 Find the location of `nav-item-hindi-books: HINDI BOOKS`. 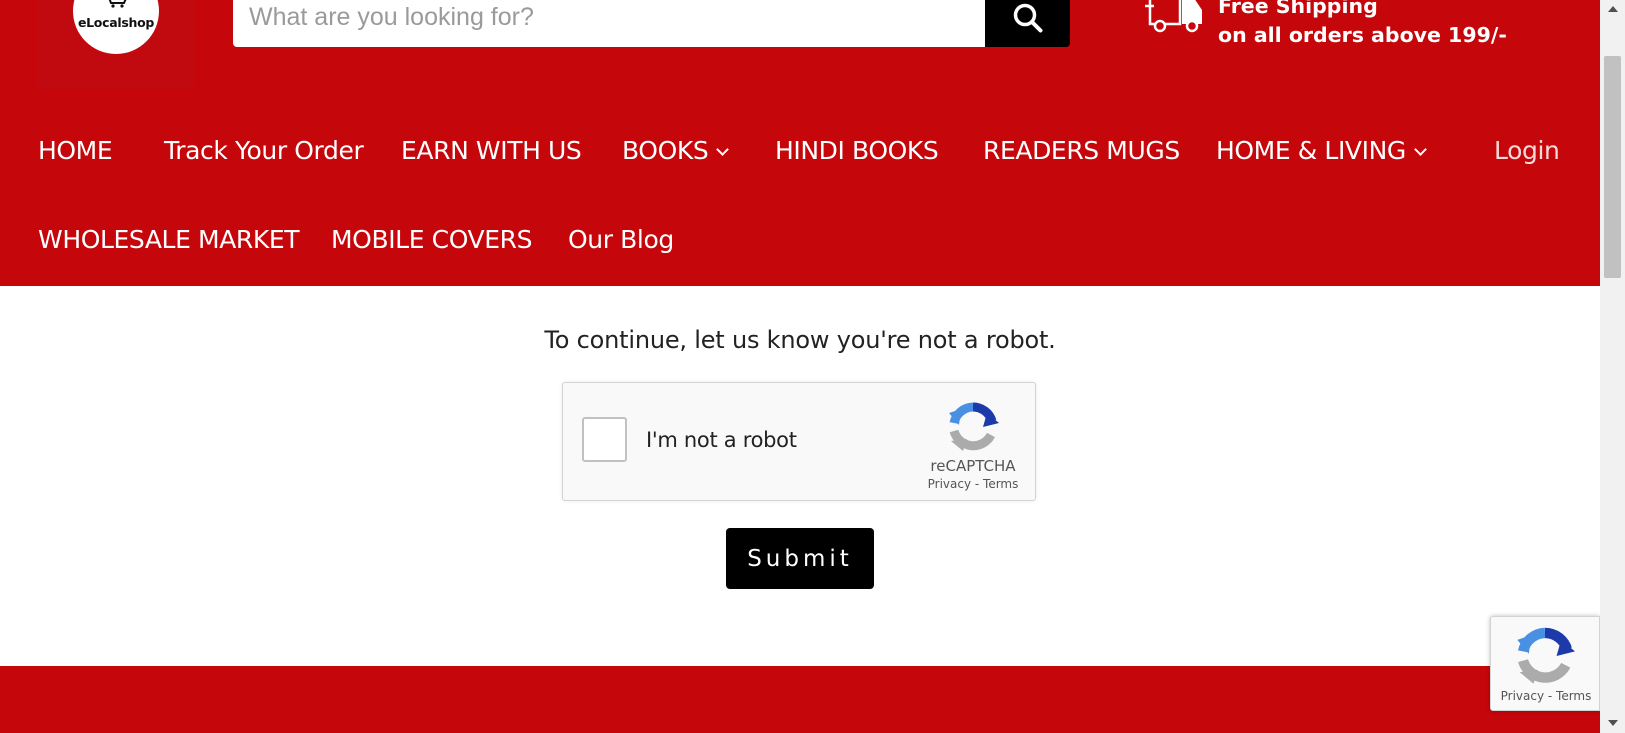

nav-item-hindi-books: HINDI BOOKS is located at coordinates (857, 151).